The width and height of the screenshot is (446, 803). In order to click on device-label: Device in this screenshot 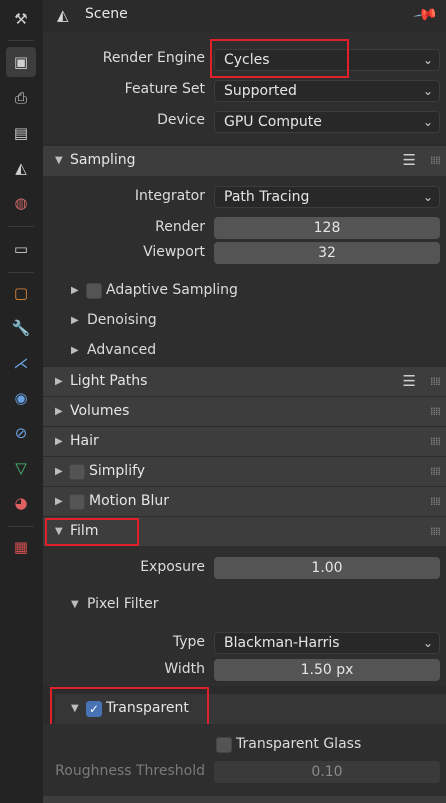, I will do `click(181, 120)`.